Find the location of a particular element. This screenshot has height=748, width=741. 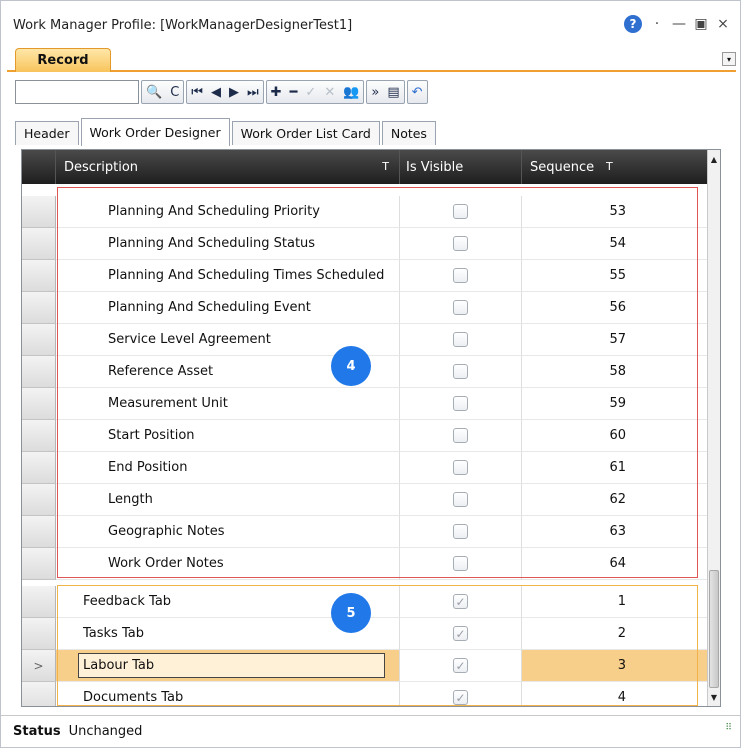

status-value: Unchanged is located at coordinates (105, 731).